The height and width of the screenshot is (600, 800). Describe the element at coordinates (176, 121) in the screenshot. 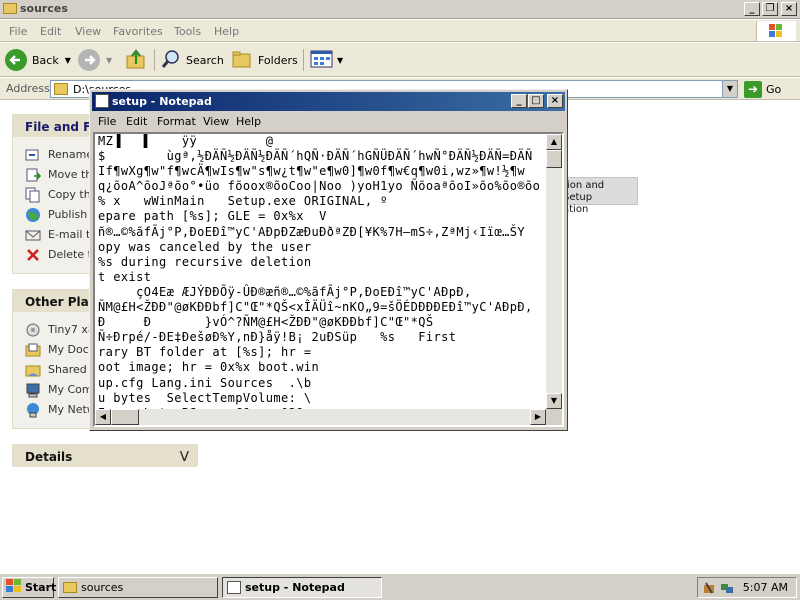

I see `notepad-menu-format: Format` at that location.